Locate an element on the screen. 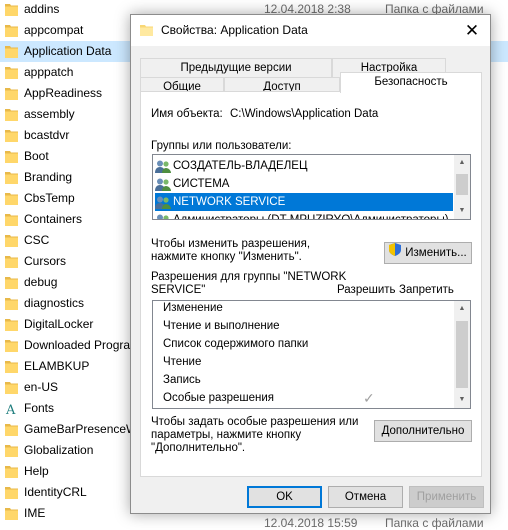 Image resolution: width=508 pixels, height=530 pixels. group-list-item: СИСТЕМА is located at coordinates (304, 184).